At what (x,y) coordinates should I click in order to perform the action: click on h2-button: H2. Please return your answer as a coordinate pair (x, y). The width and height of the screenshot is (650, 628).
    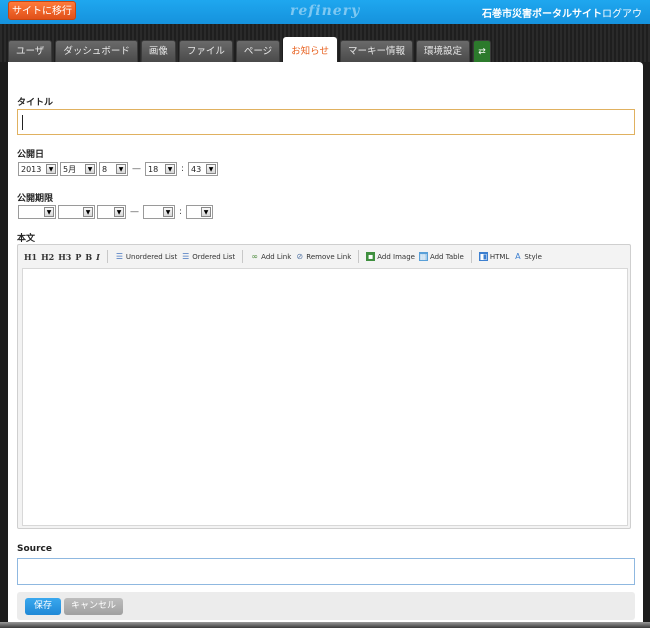
    Looking at the image, I should click on (47, 257).